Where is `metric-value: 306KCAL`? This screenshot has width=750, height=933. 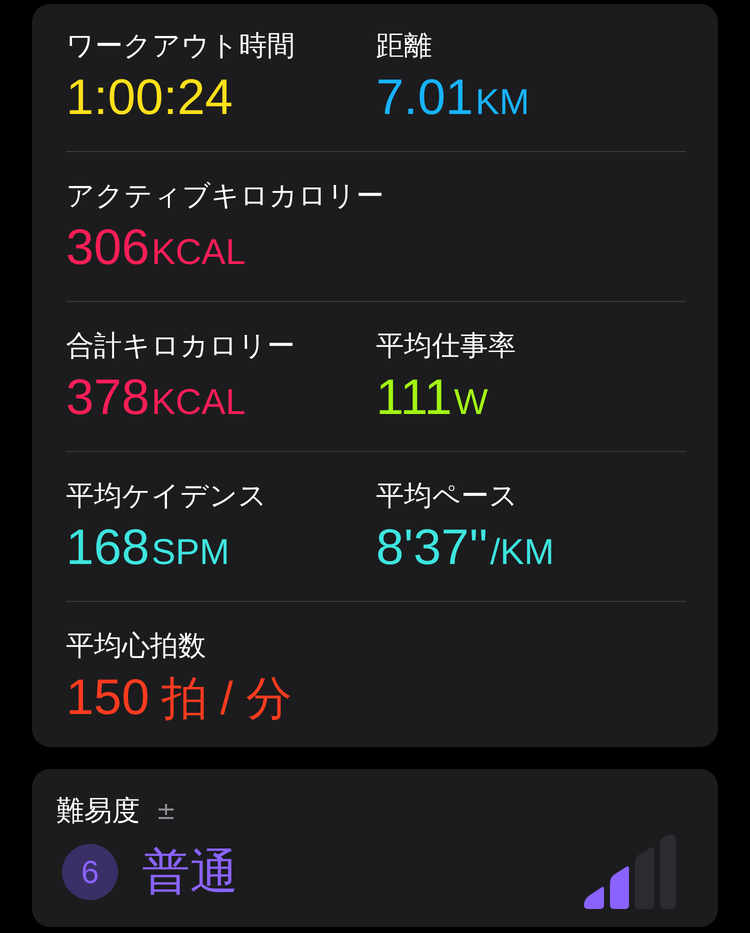 metric-value: 306KCAL is located at coordinates (156, 247).